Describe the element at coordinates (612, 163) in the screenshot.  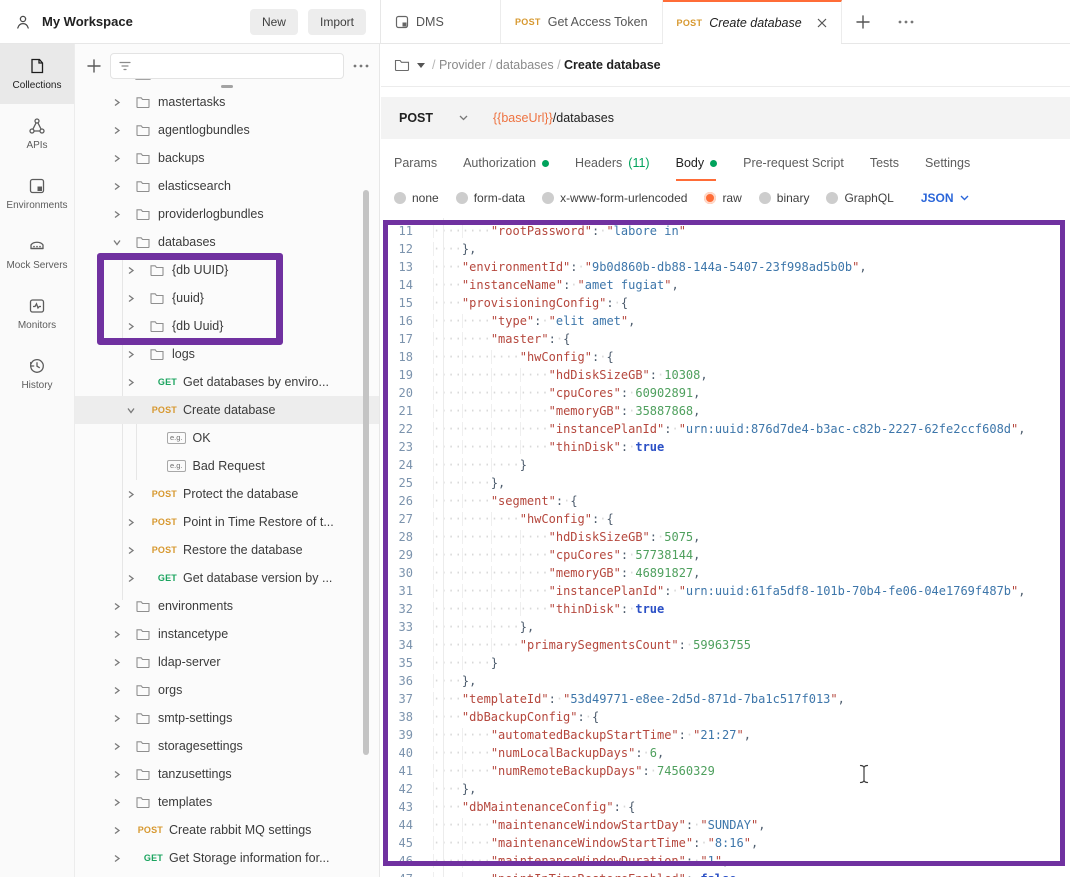
I see `tab-headers: Headers (11)` at that location.